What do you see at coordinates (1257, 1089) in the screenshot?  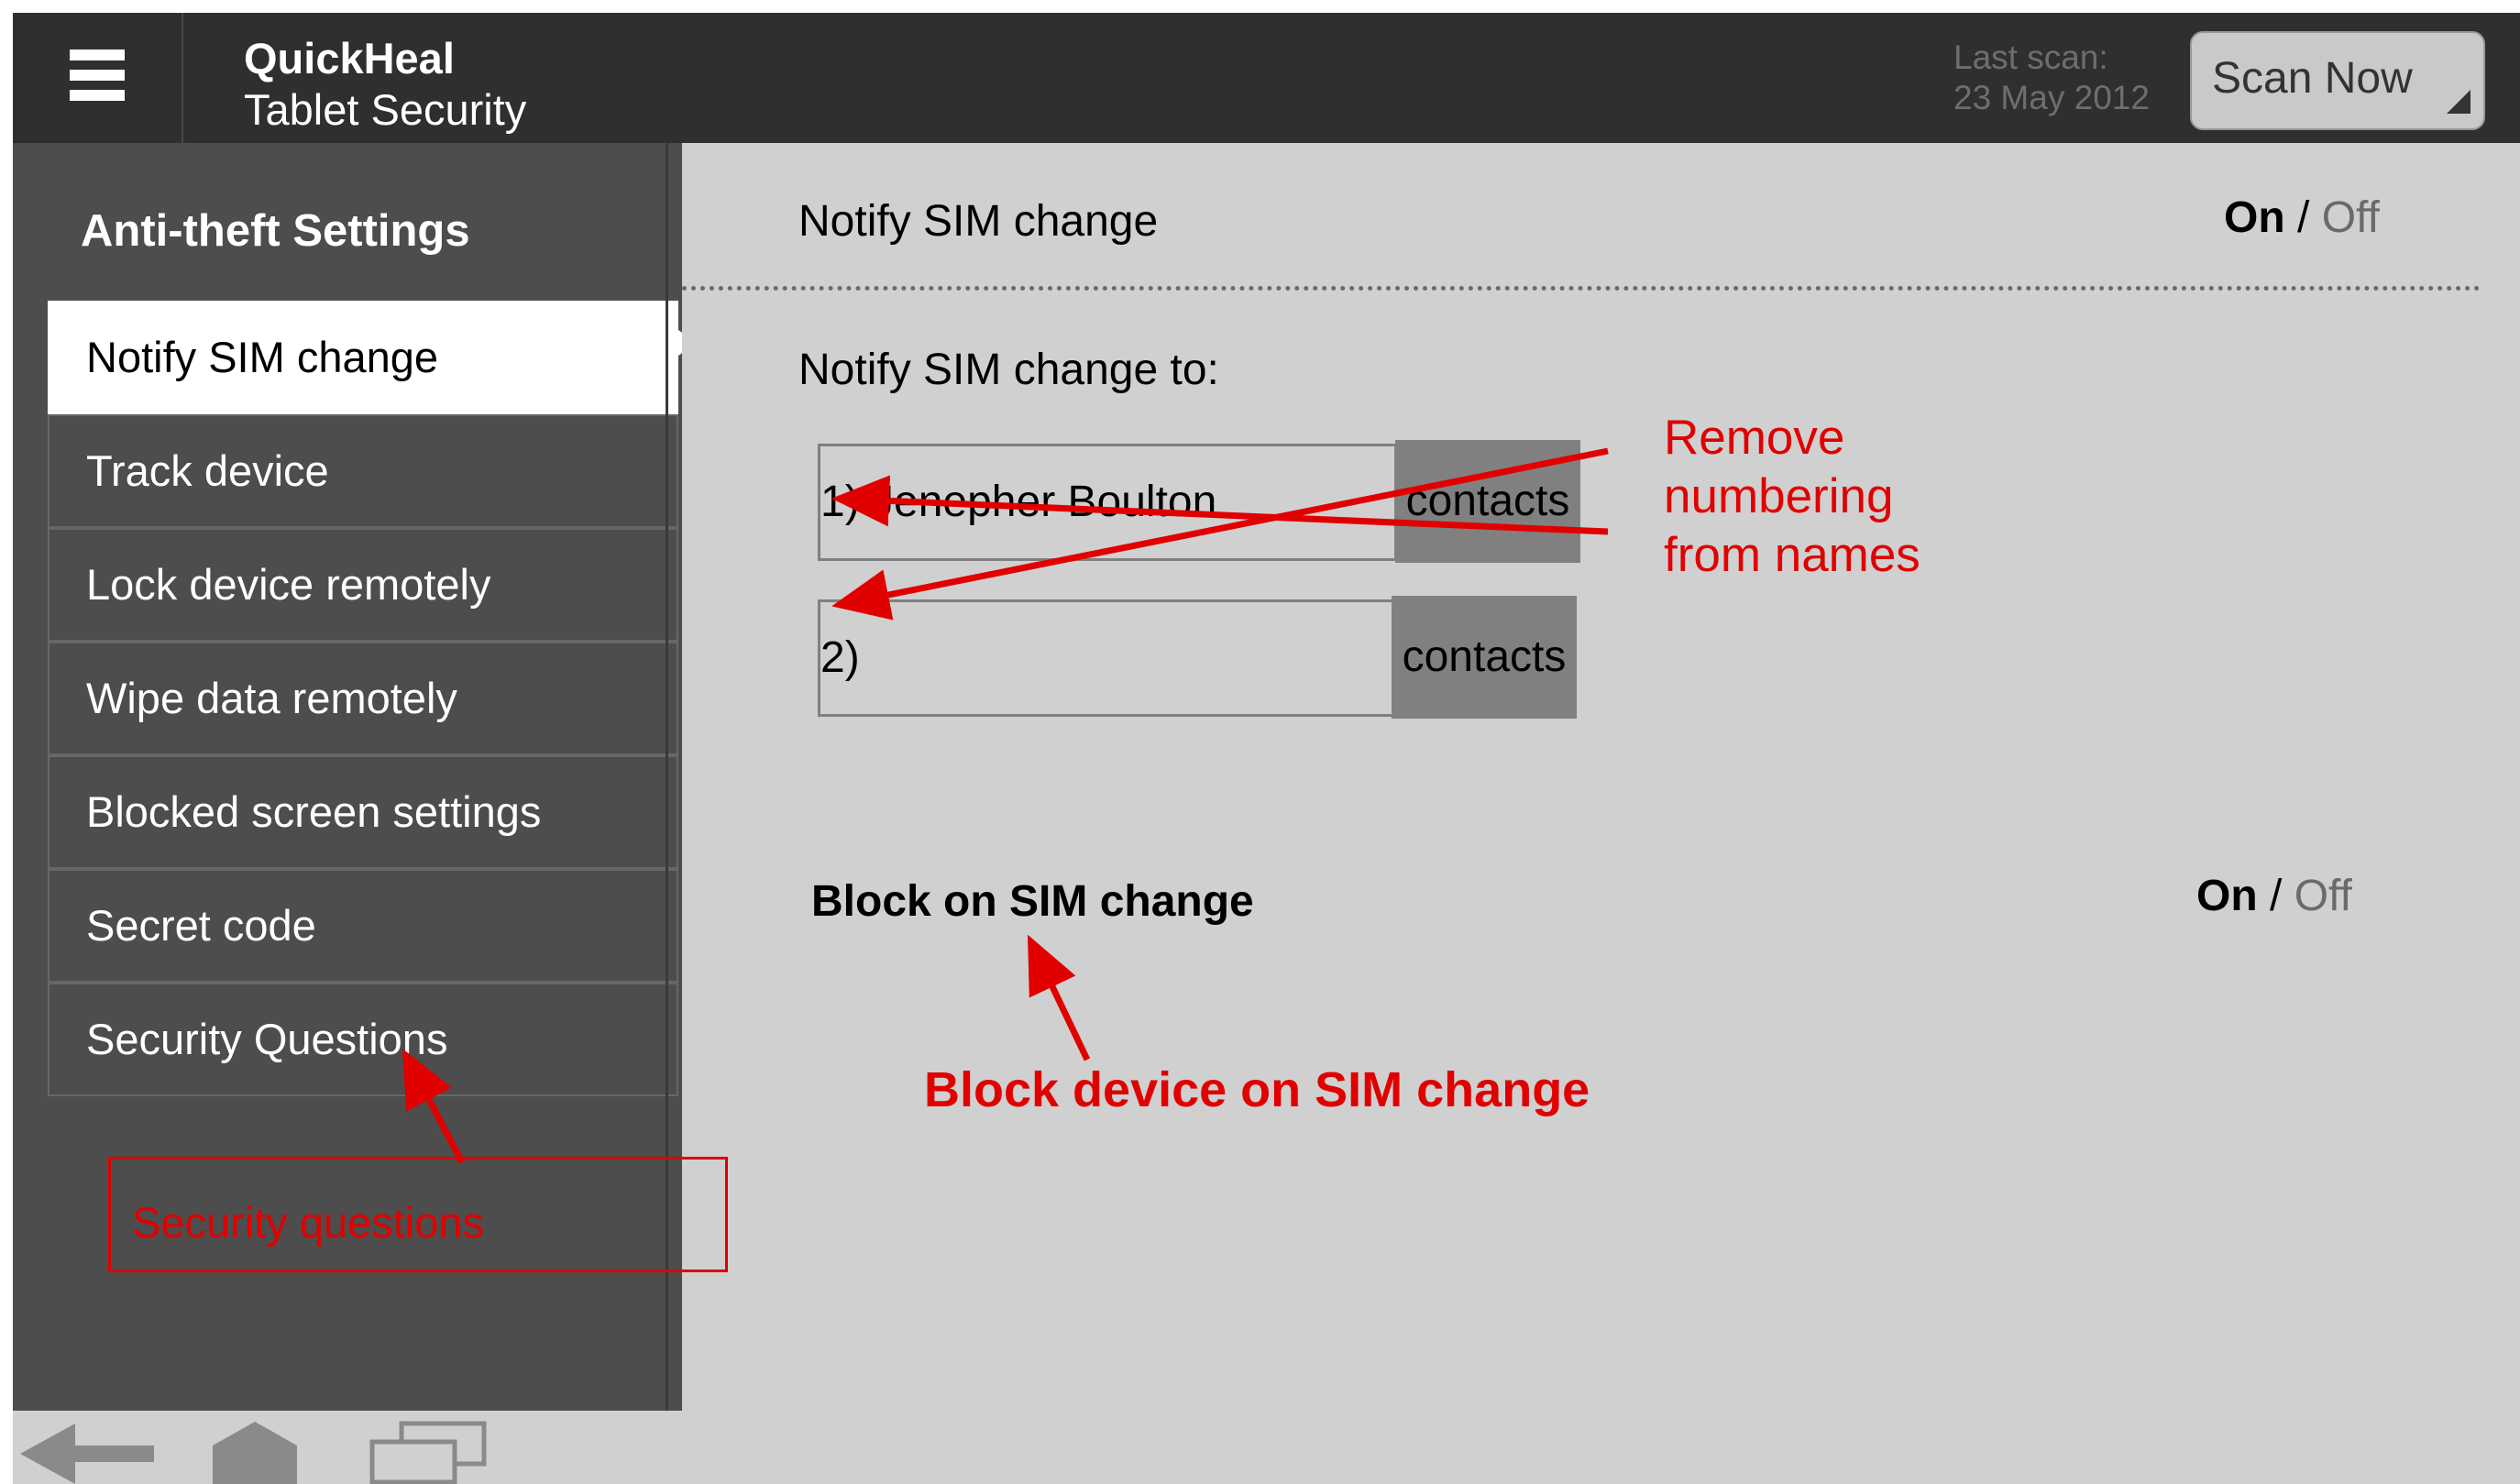 I see `annotation-block-device: Block device on SIM change` at bounding box center [1257, 1089].